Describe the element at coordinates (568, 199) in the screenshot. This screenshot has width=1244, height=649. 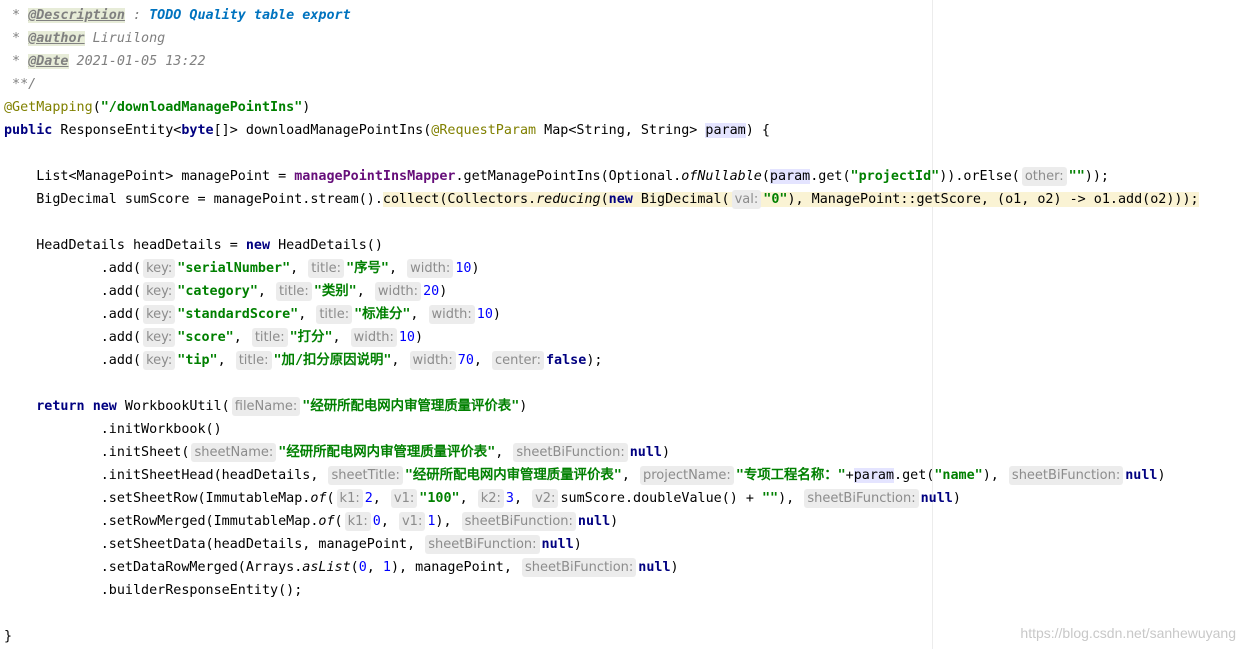
I see `static-method: reducing` at that location.